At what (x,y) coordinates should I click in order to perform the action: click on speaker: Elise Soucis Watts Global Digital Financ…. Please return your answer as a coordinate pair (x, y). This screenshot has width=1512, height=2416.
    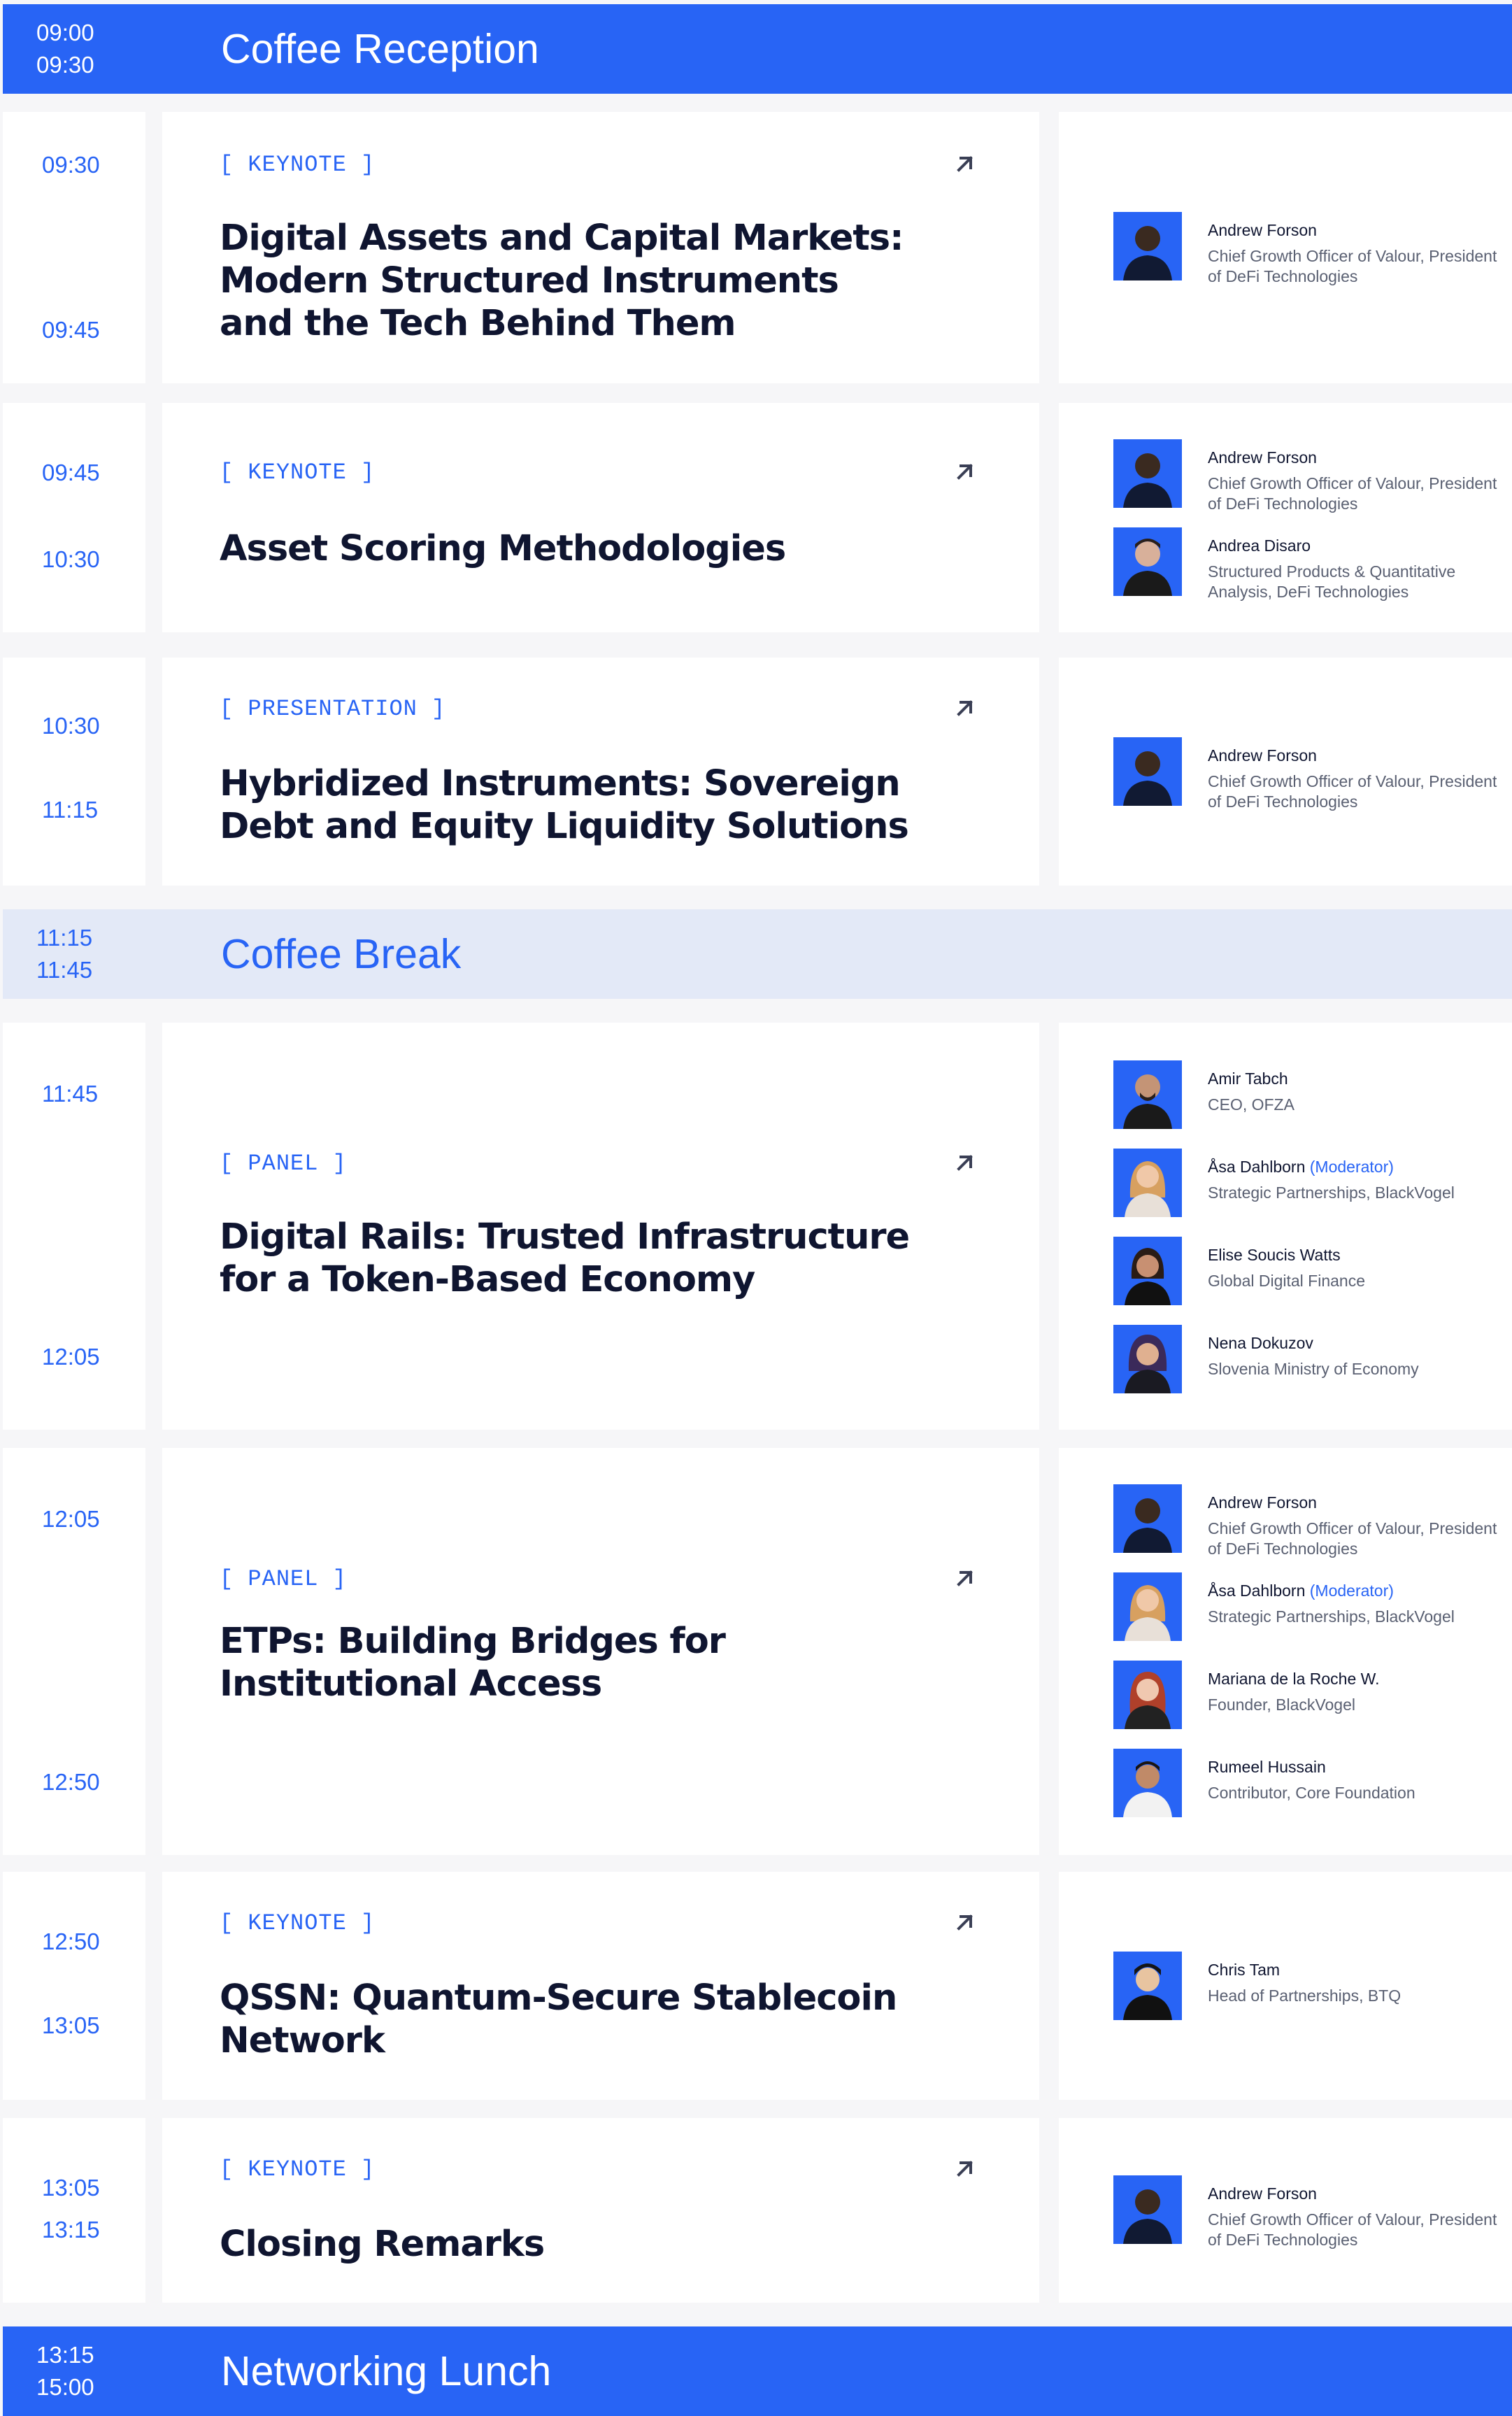
    Looking at the image, I should click on (1309, 1272).